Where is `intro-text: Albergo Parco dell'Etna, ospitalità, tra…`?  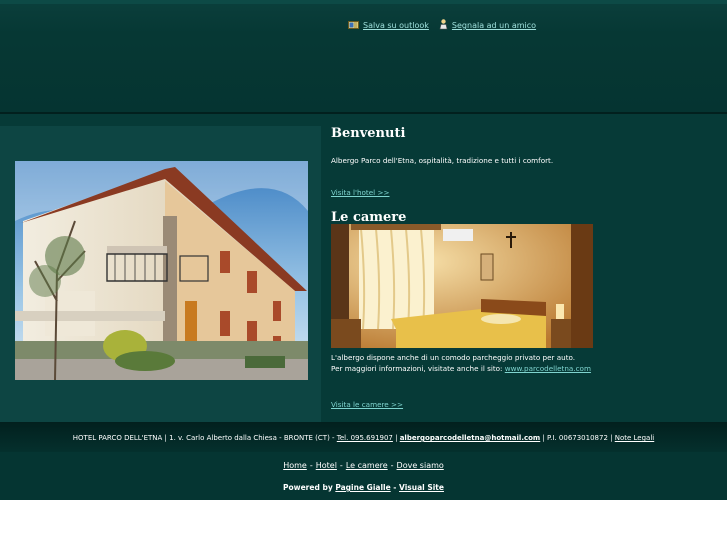 intro-text: Albergo Parco dell'Etna, ospitalità, tra… is located at coordinates (442, 160).